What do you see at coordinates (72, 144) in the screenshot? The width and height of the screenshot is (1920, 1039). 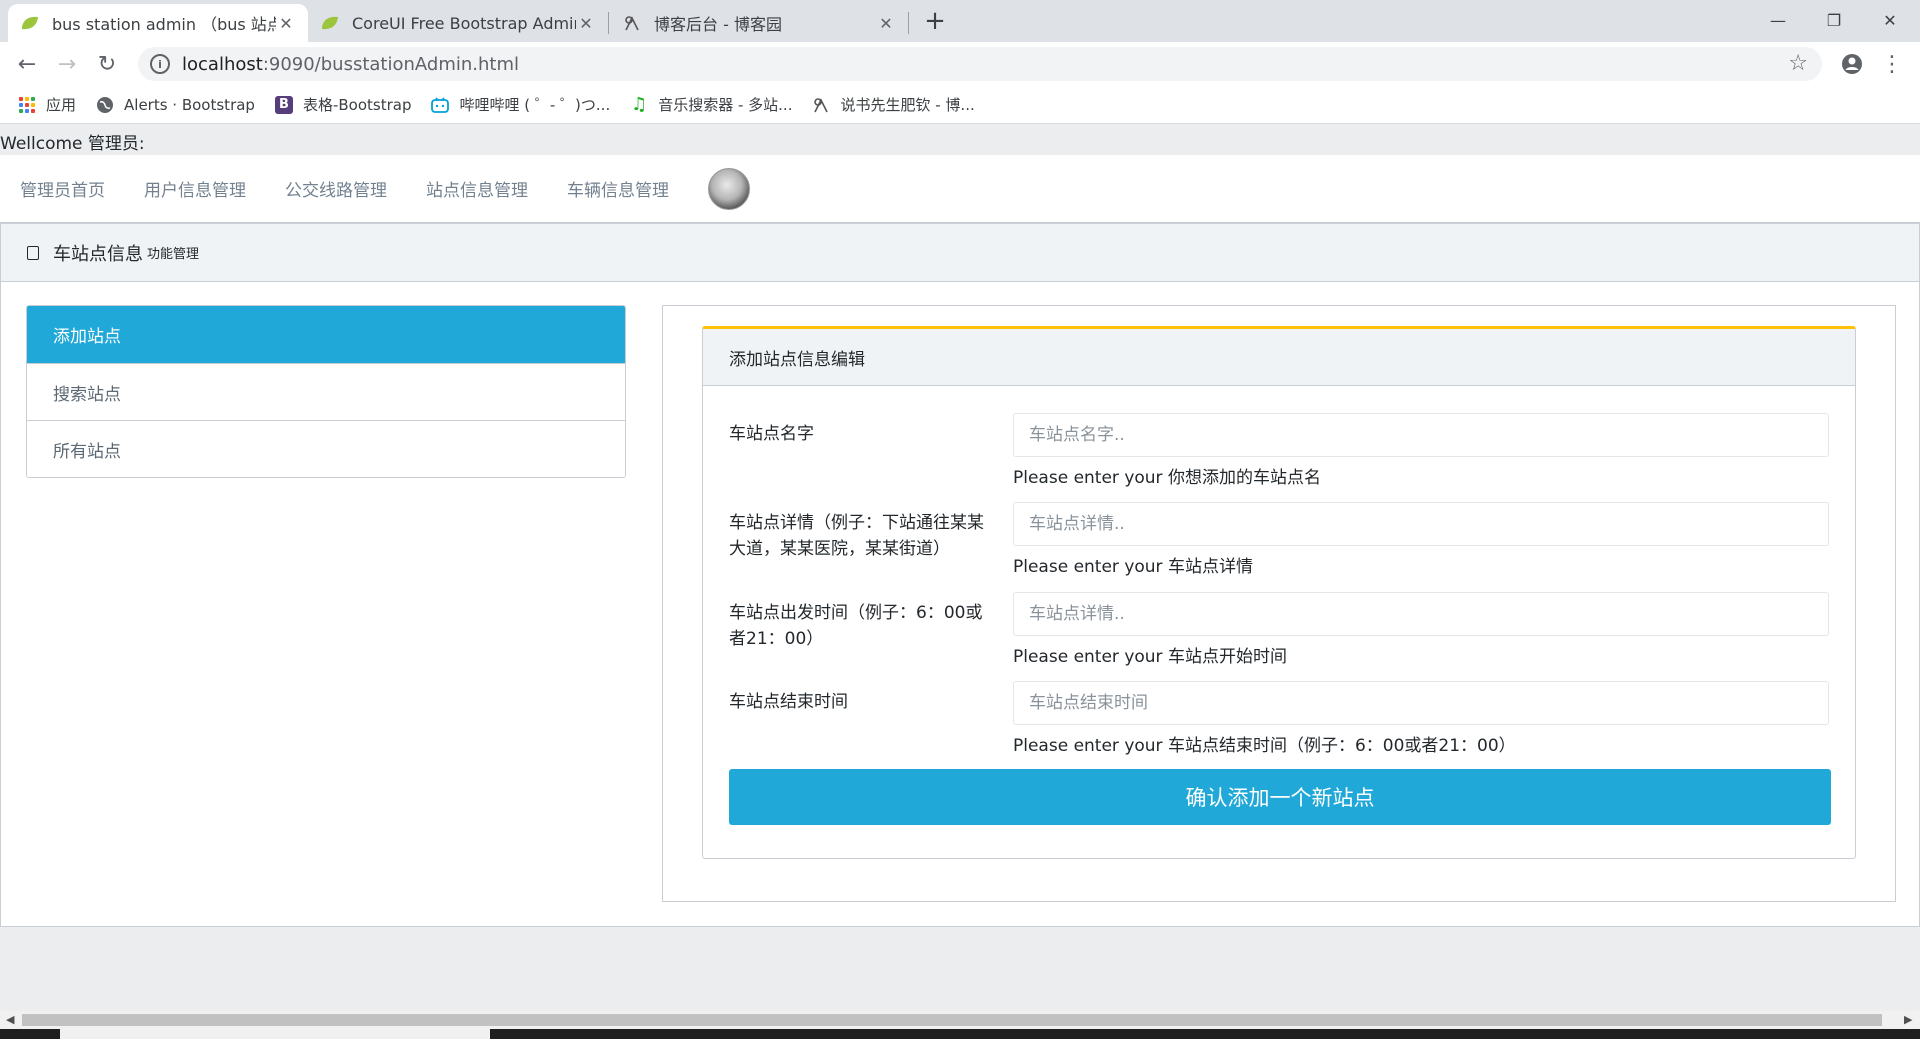 I see `welcome-text: Wellcome 管理员:` at bounding box center [72, 144].